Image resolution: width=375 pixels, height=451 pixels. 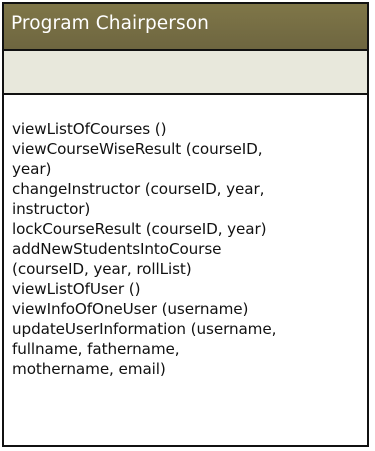 What do you see at coordinates (89, 369) in the screenshot?
I see `operation-line: mothername, email)` at bounding box center [89, 369].